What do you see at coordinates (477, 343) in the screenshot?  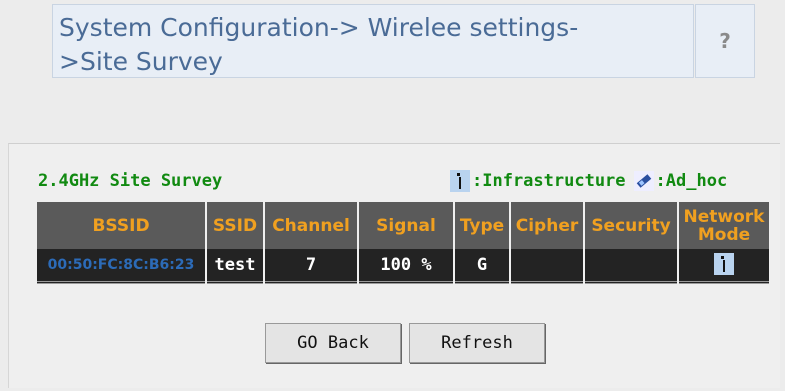 I see `refresh-button: Refresh` at bounding box center [477, 343].